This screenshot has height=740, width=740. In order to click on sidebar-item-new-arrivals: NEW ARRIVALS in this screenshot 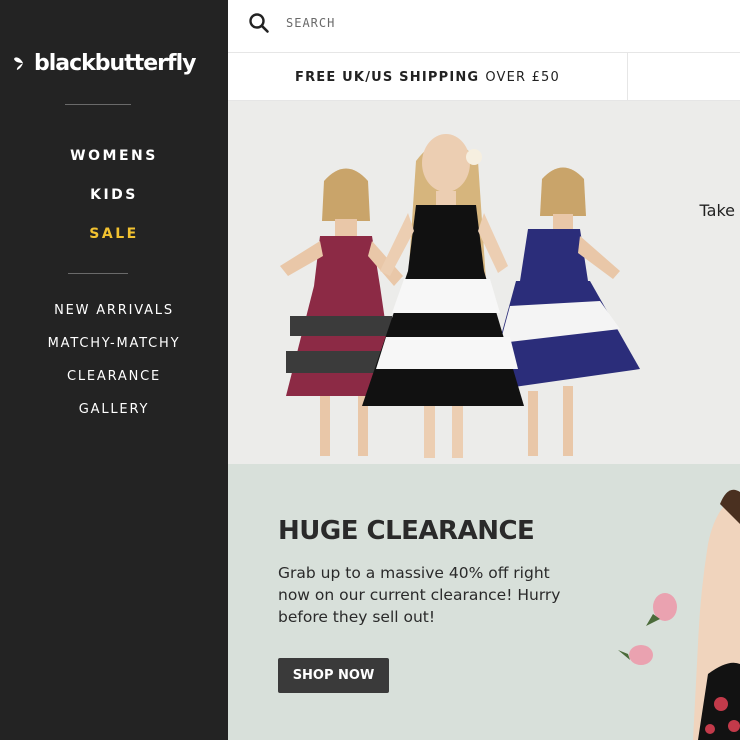, I will do `click(114, 310)`.